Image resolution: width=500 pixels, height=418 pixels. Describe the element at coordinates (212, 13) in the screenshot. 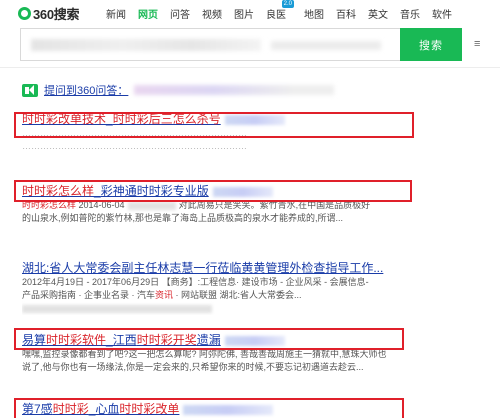

I see `nav-item-video: 视频` at that location.